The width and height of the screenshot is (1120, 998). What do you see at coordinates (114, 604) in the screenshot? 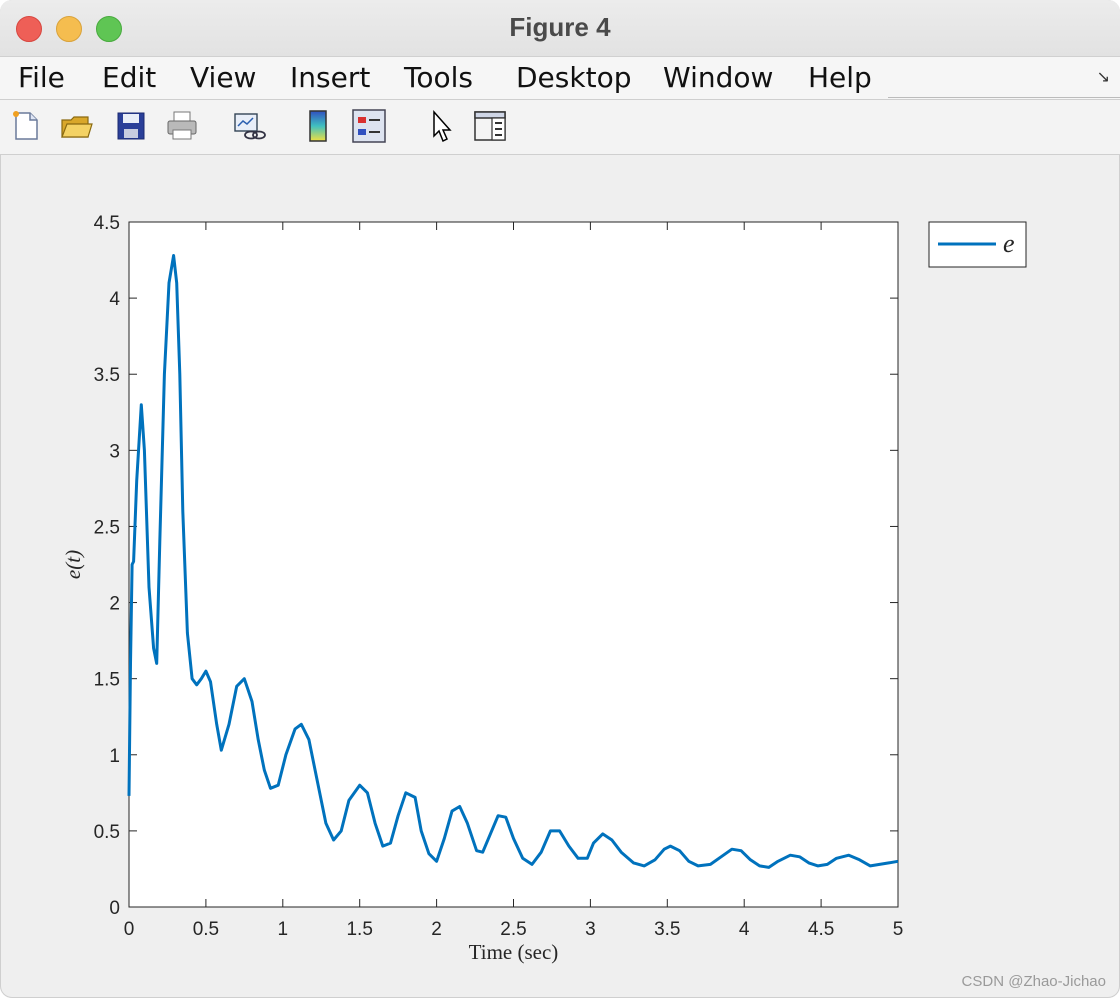
I see `y-tick-label: 2` at bounding box center [114, 604].